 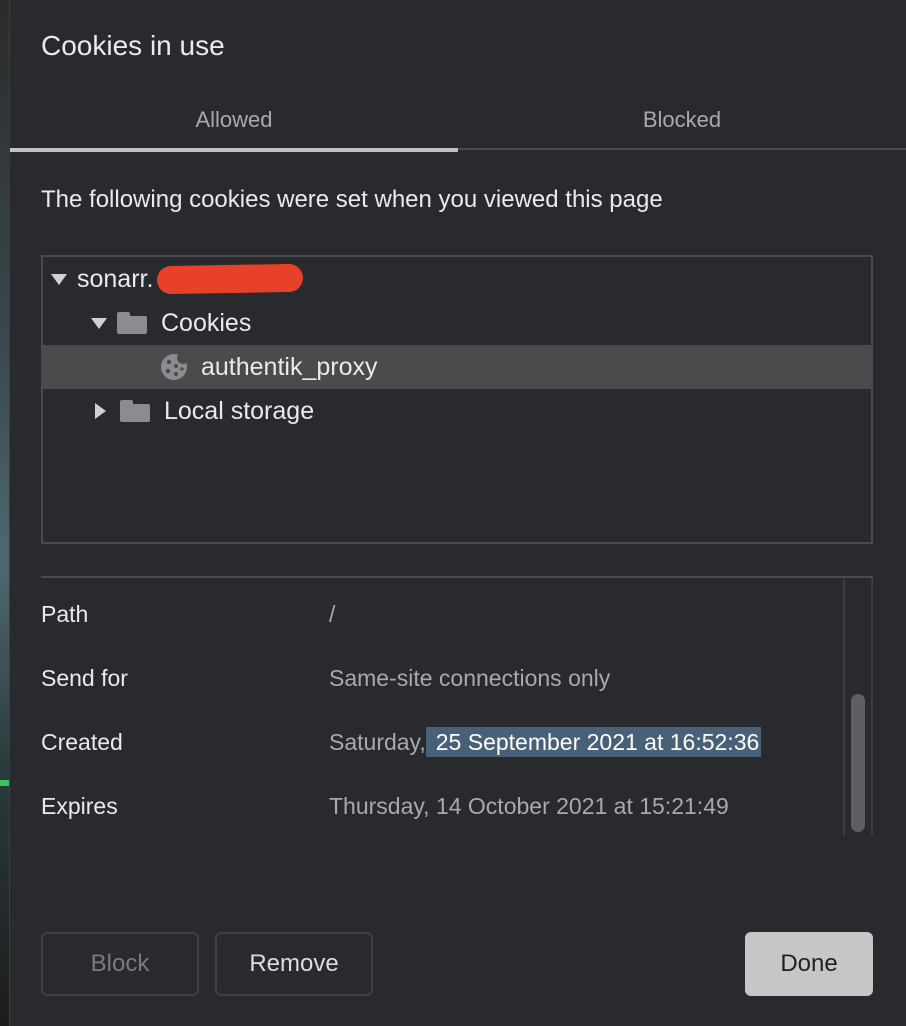 I want to click on background-indicator, so click(x=4, y=783).